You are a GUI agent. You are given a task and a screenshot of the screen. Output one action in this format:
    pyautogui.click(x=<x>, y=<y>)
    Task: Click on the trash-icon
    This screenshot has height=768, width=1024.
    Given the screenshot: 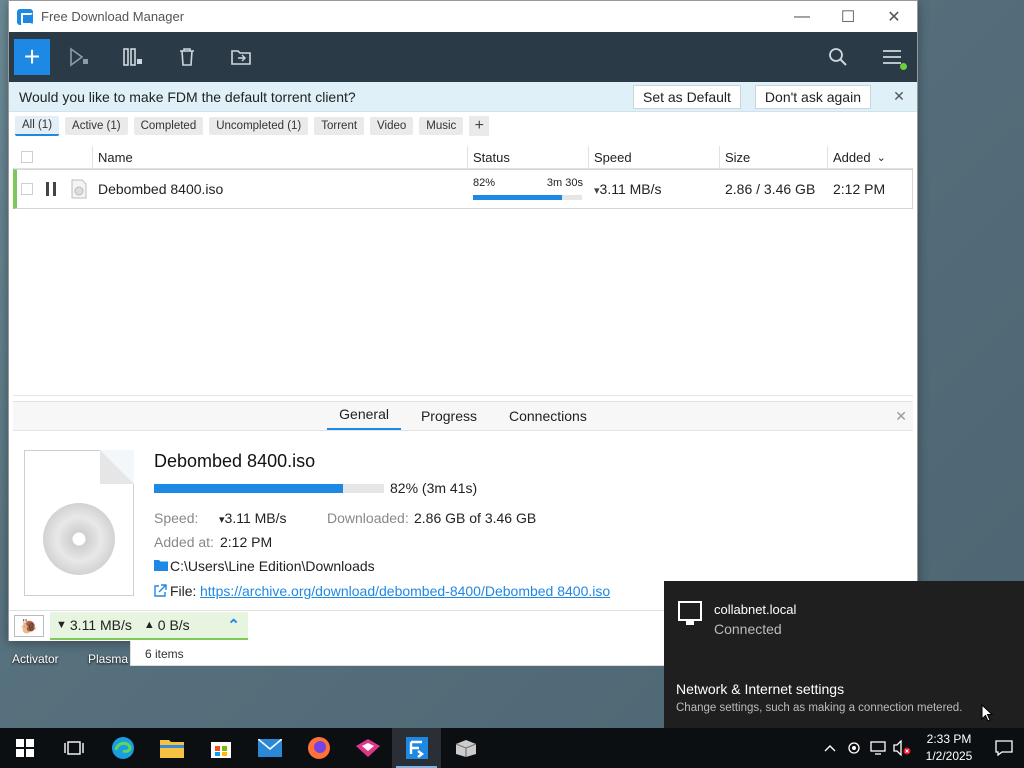 What is the action you would take?
    pyautogui.click(x=187, y=57)
    